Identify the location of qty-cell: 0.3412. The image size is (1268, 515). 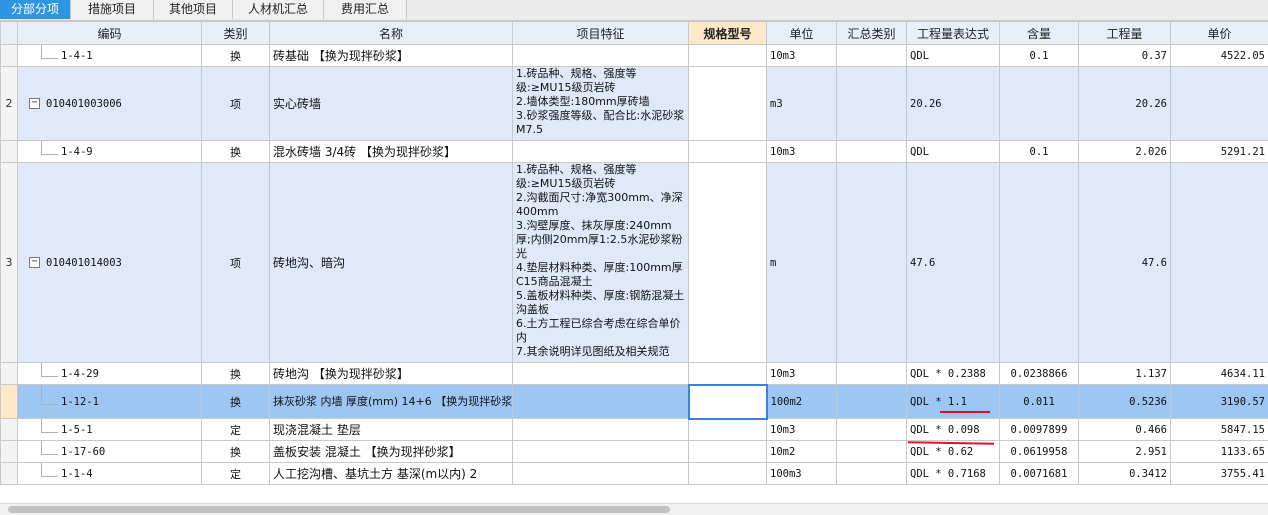
(1125, 474).